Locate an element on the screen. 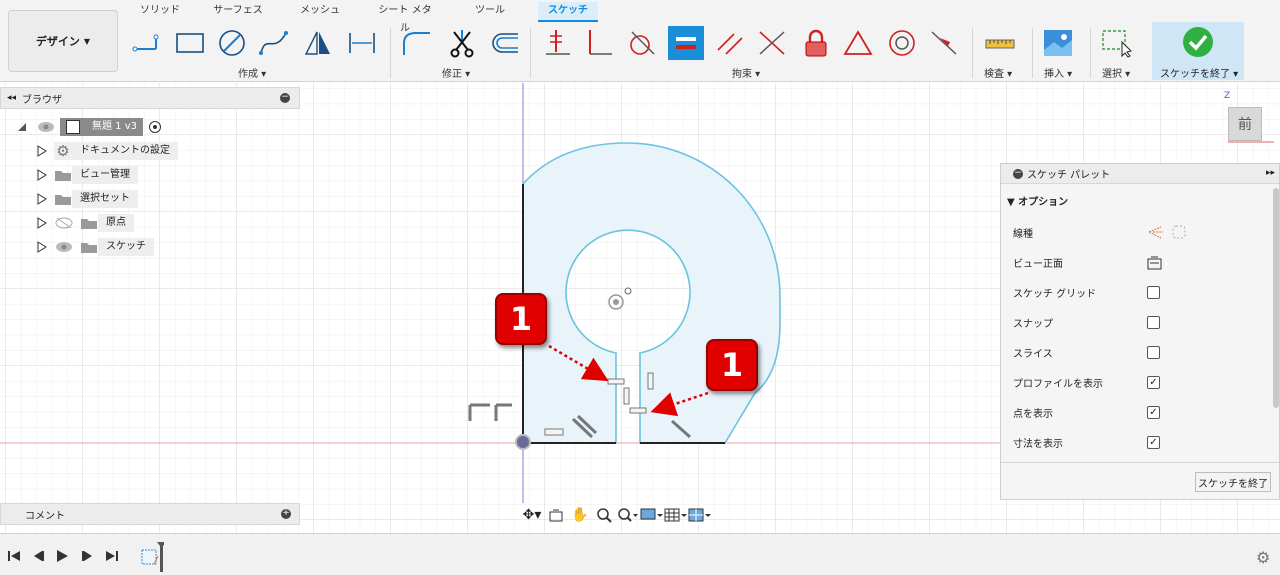  gear-icon: ⚙ is located at coordinates (63, 151).